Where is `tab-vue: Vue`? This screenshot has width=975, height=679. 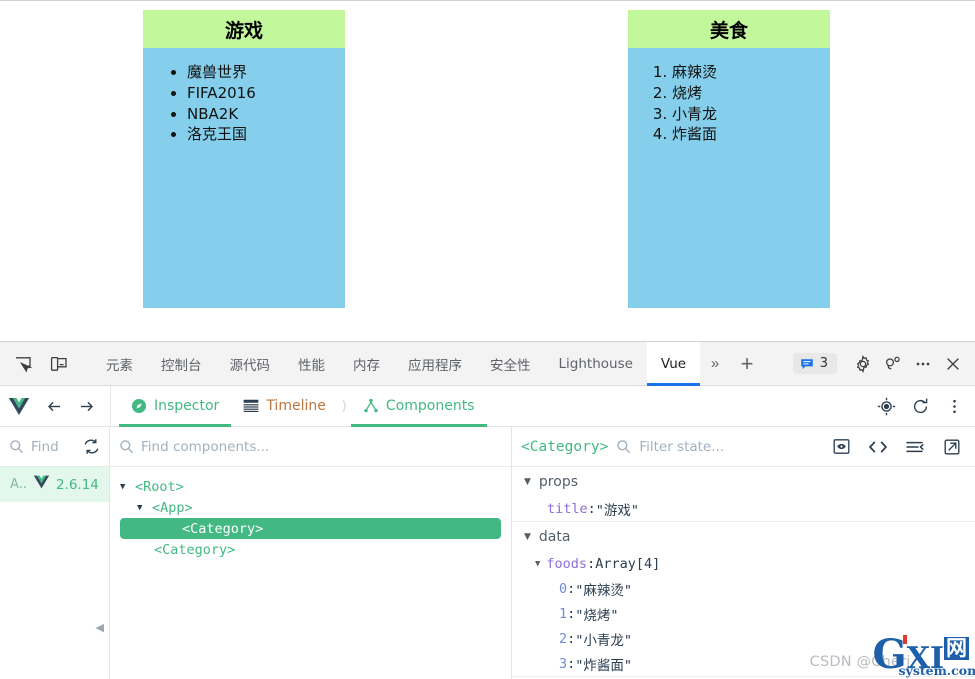 tab-vue: Vue is located at coordinates (673, 363).